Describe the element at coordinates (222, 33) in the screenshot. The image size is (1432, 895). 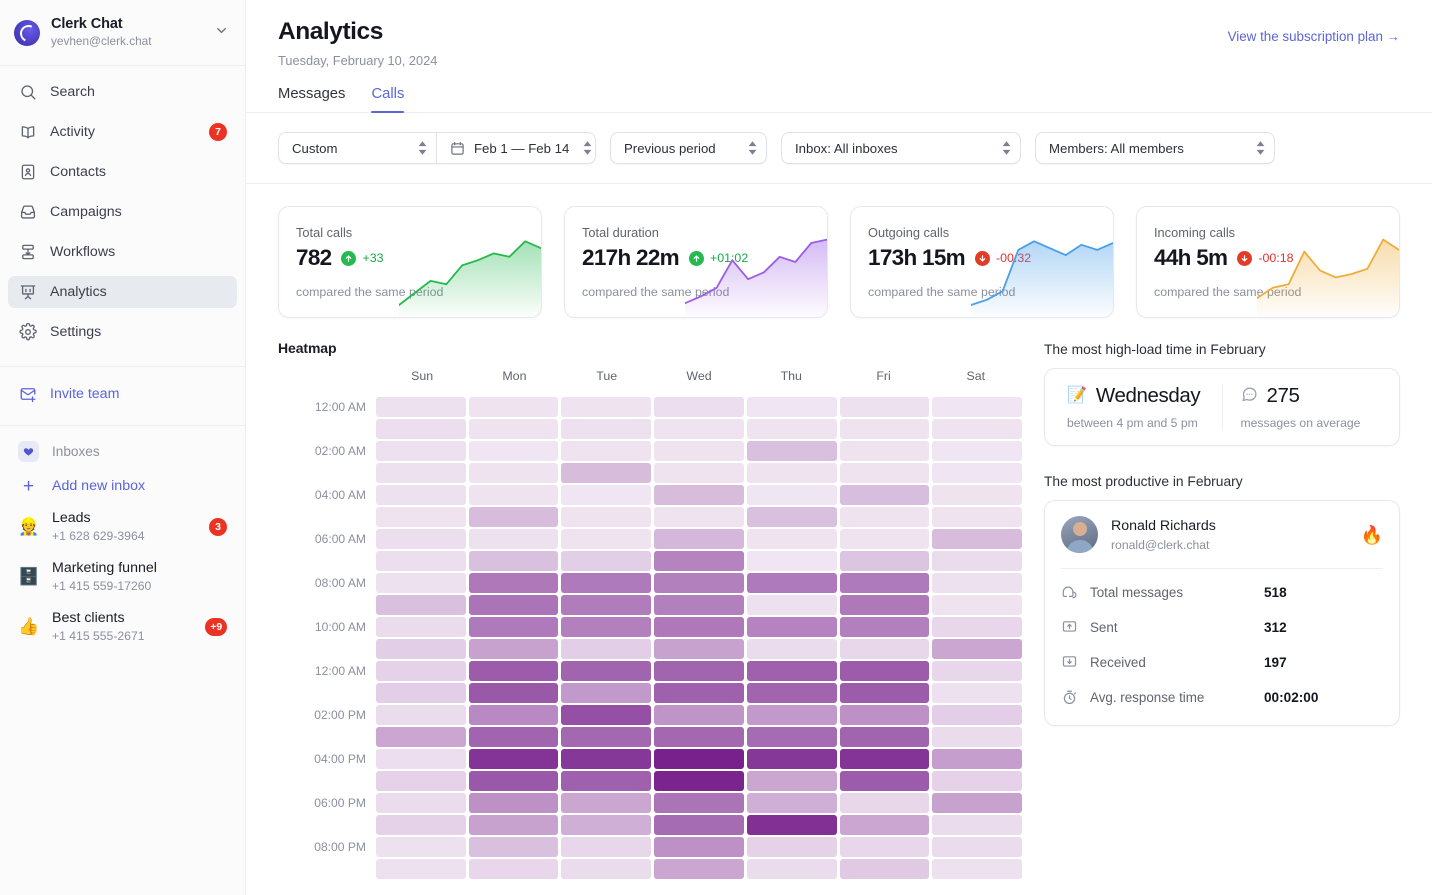
I see `chevron-down-icon` at that location.